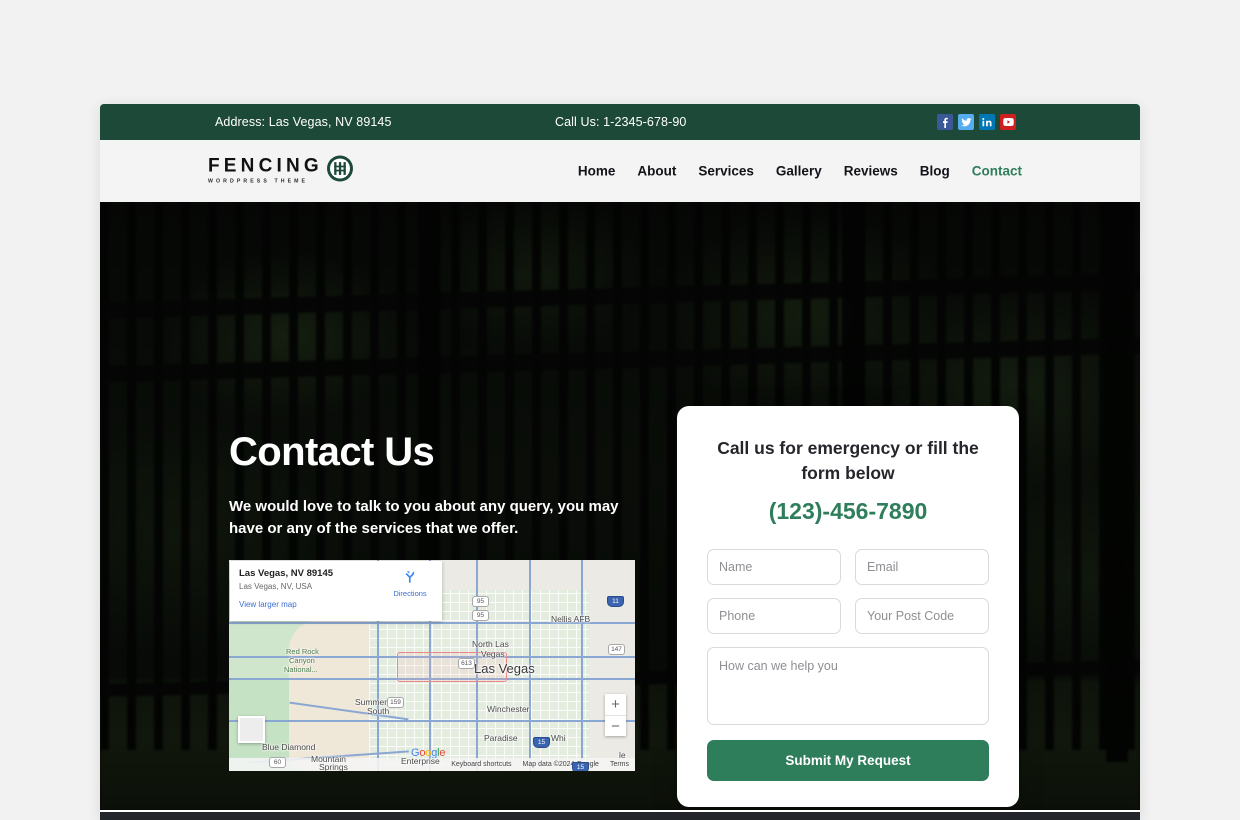 This screenshot has width=1240, height=820. What do you see at coordinates (848, 511) in the screenshot?
I see `form-phone-number: (123)-456-7890` at bounding box center [848, 511].